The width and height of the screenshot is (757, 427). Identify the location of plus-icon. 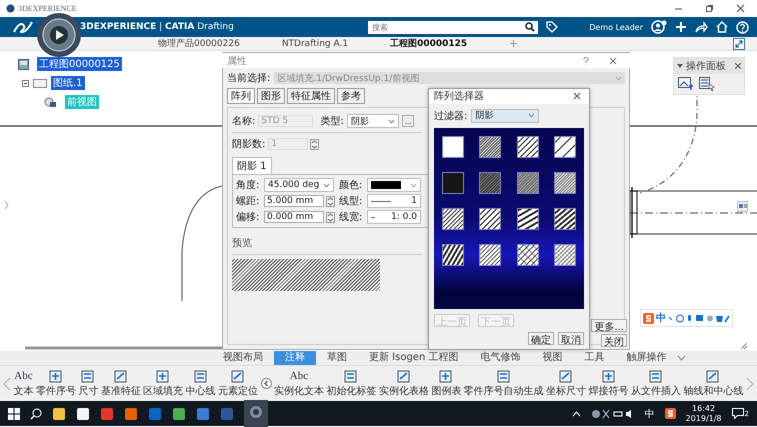
(681, 27).